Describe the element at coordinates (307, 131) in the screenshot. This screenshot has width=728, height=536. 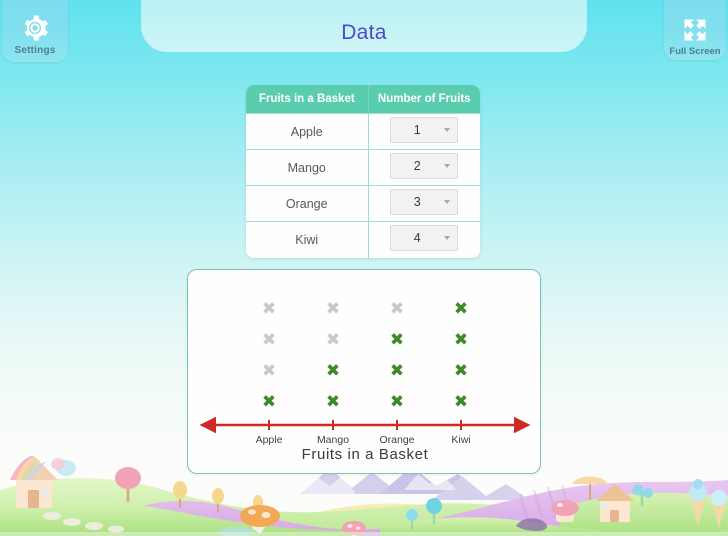
I see `fruit-name-cell: Apple` at that location.